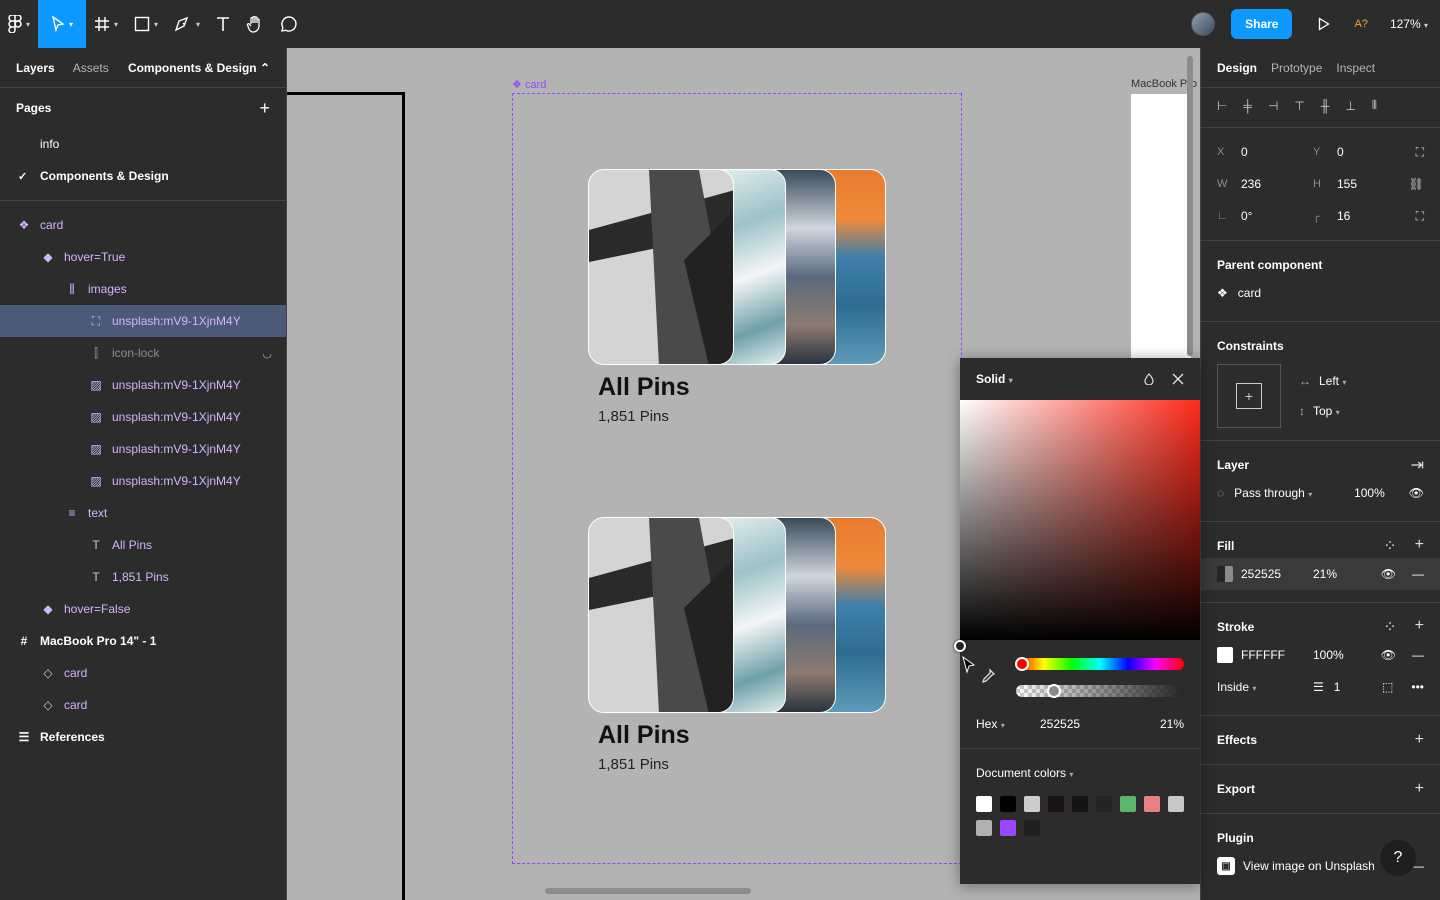 The height and width of the screenshot is (900, 1440). What do you see at coordinates (143, 176) in the screenshot?
I see `page-item-components-design: ✓ Components & Design` at bounding box center [143, 176].